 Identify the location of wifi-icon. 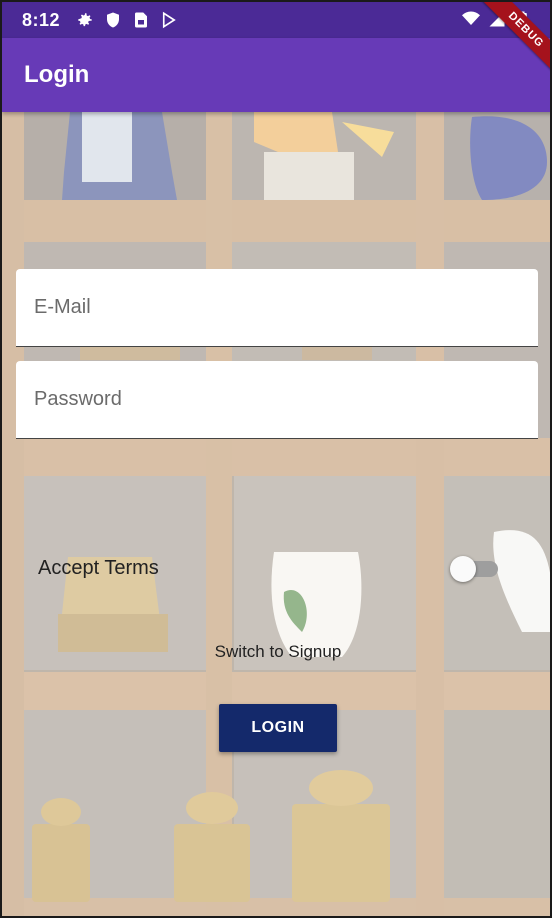
(471, 19).